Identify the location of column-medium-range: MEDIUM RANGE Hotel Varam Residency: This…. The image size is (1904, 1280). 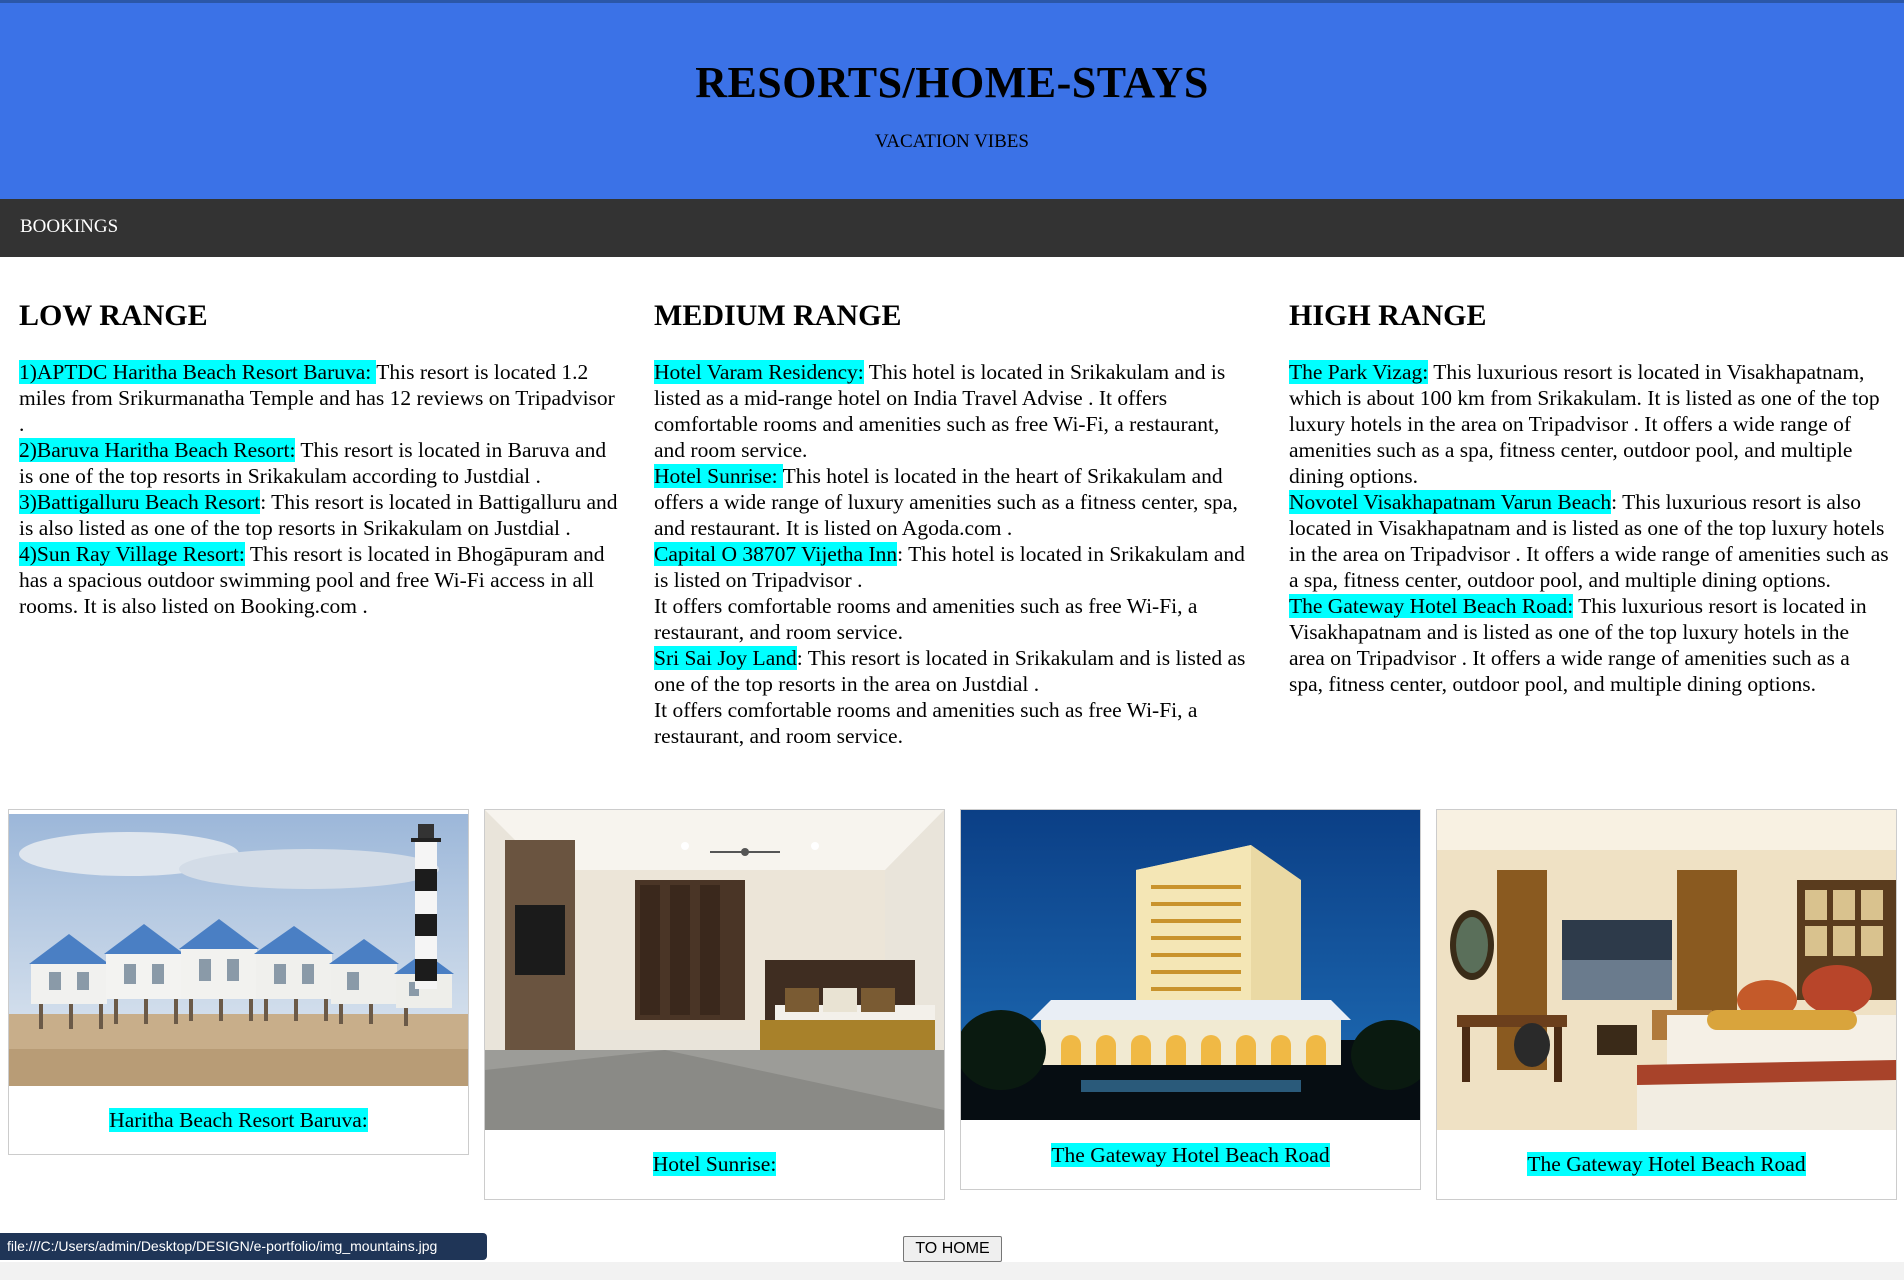
(954, 522).